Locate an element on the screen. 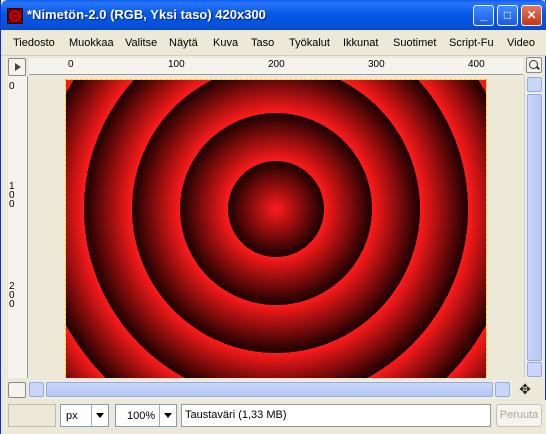 Image resolution: width=546 pixels, height=434 pixels. cancel-button: Peruuta is located at coordinates (519, 415).